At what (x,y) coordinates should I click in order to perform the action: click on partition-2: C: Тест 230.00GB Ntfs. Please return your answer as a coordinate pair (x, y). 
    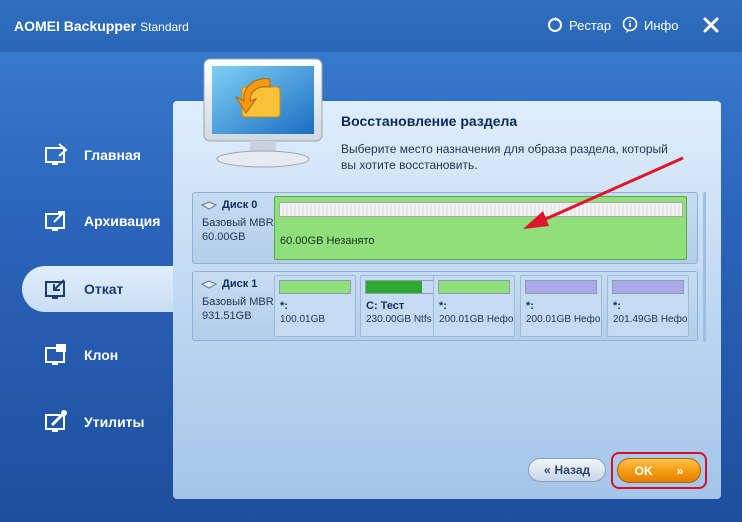
    Looking at the image, I should click on (401, 306).